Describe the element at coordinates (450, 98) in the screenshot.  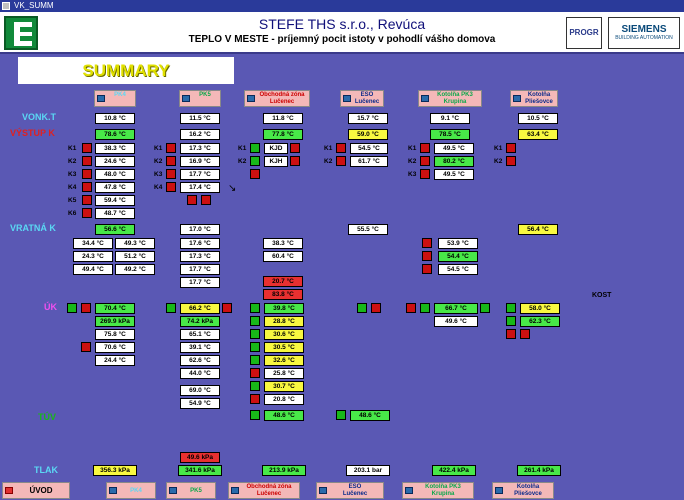
I see `column-header-krupina: Kotolňa PK3 Krupina` at that location.